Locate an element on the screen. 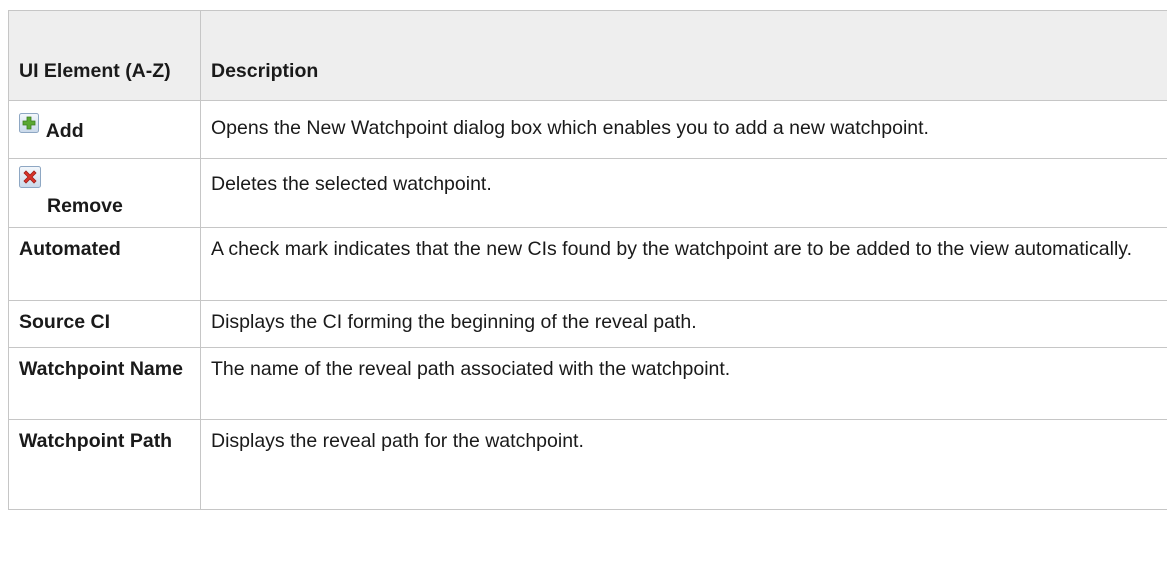 This screenshot has height=582, width=1167. description-cell: Deletes the selected watchpoint. is located at coordinates (683, 193).